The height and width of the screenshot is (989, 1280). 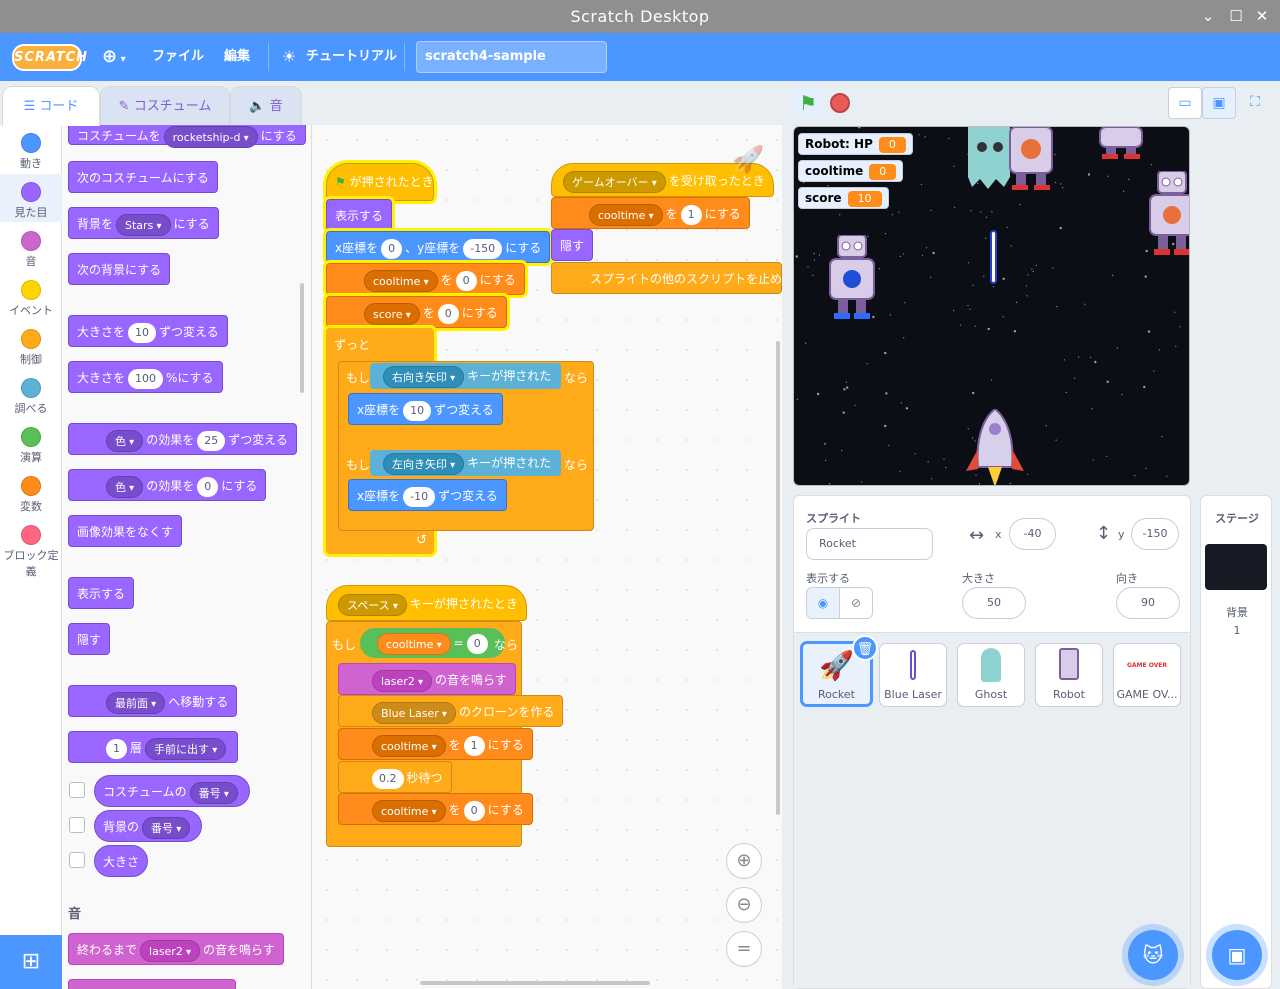 I want to click on block-stop-other-scripts: スプライトの他のスクリプトを止める, so click(x=666, y=278).